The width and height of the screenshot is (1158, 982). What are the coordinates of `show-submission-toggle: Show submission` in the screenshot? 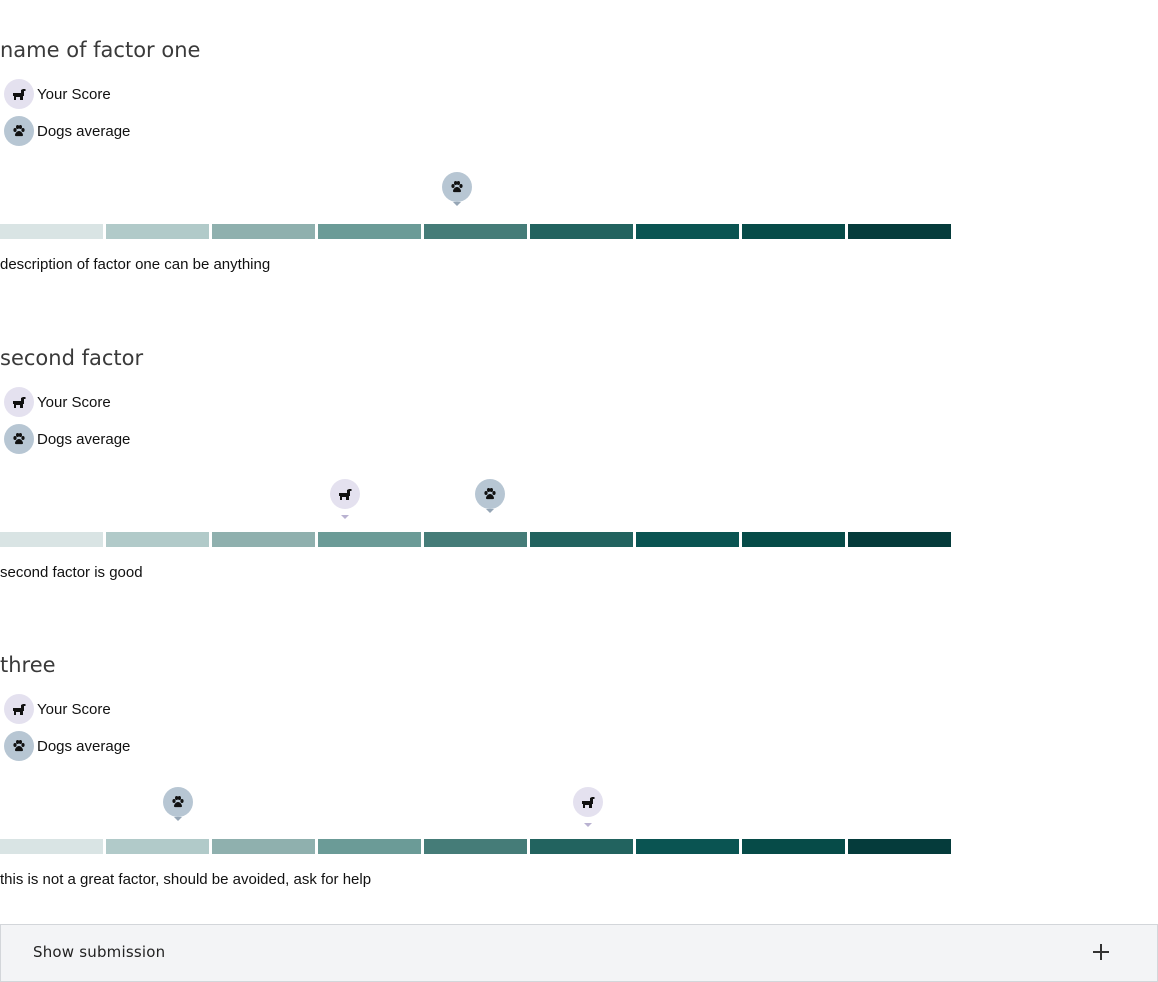 It's located at (579, 953).